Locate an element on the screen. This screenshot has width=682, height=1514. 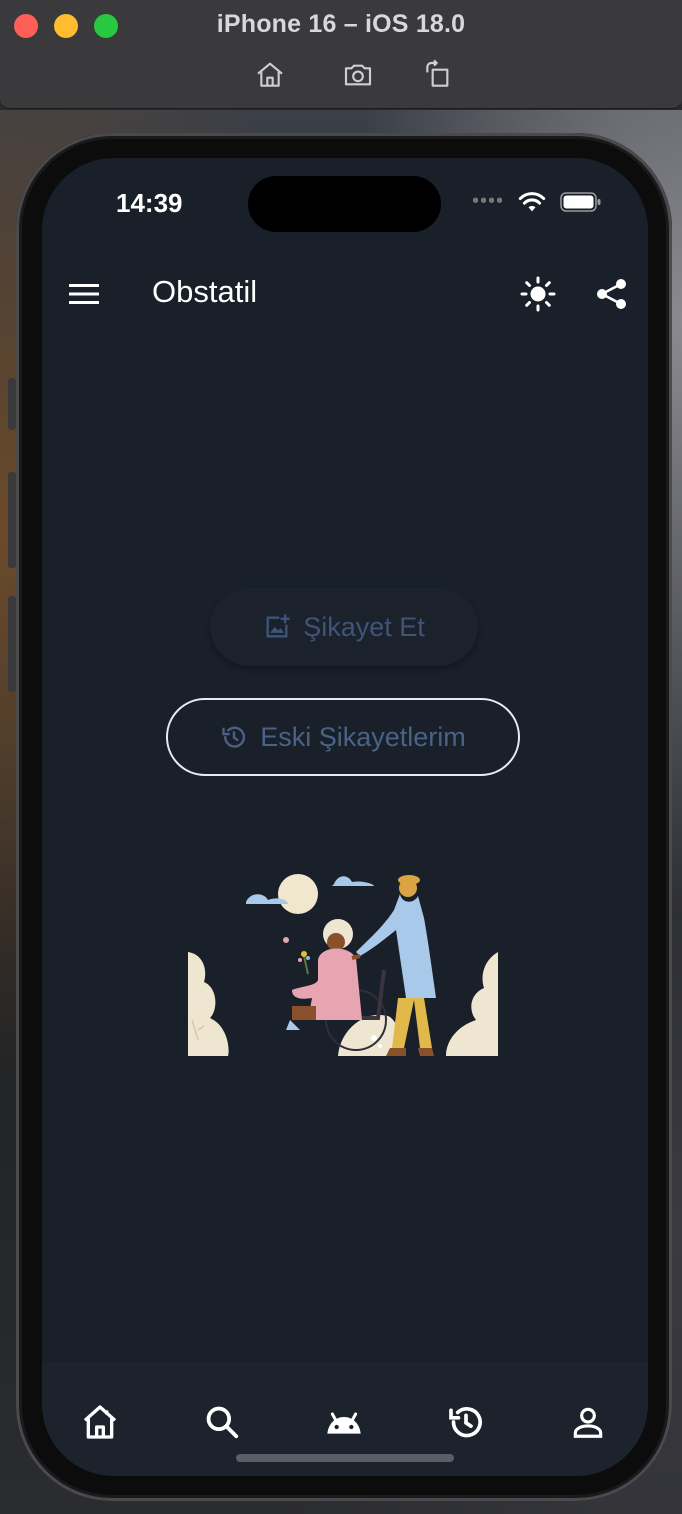
screenshot-icon is located at coordinates (358, 75).